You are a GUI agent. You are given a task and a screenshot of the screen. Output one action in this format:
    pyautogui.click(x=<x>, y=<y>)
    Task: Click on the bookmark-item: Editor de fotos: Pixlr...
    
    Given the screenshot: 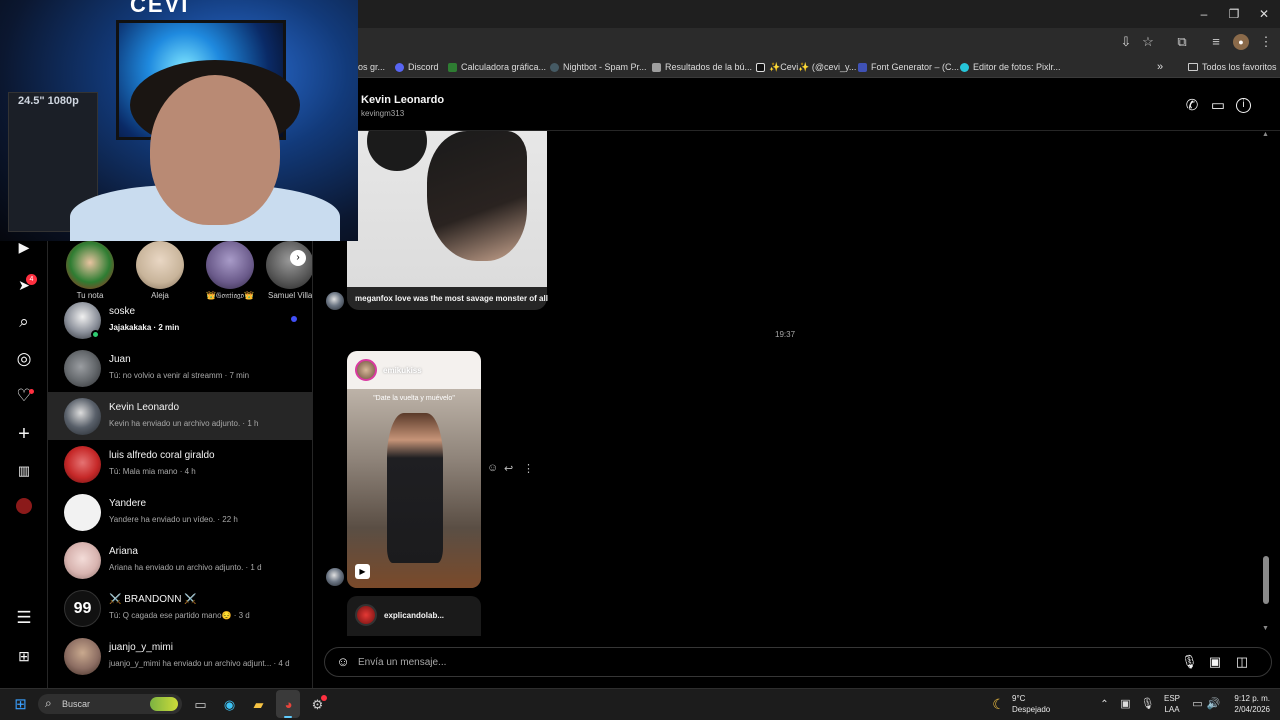 What is the action you would take?
    pyautogui.click(x=1010, y=67)
    